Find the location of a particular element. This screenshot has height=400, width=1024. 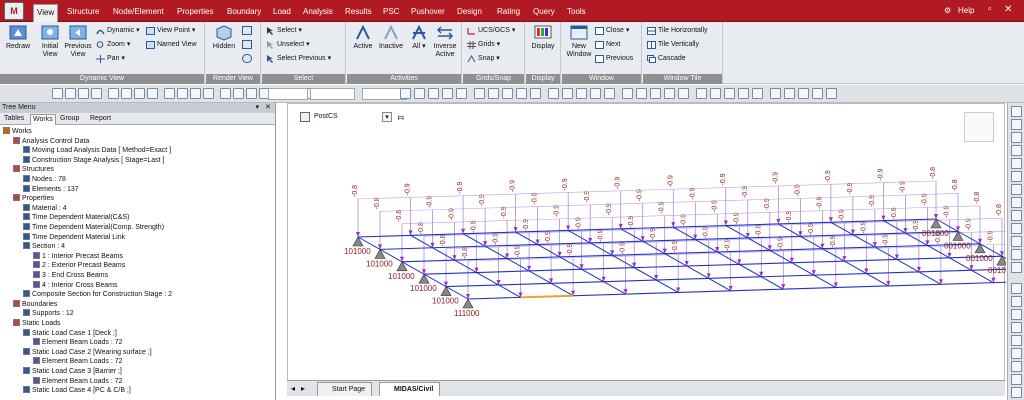

view-tool-22-icon is located at coordinates (729, 93).